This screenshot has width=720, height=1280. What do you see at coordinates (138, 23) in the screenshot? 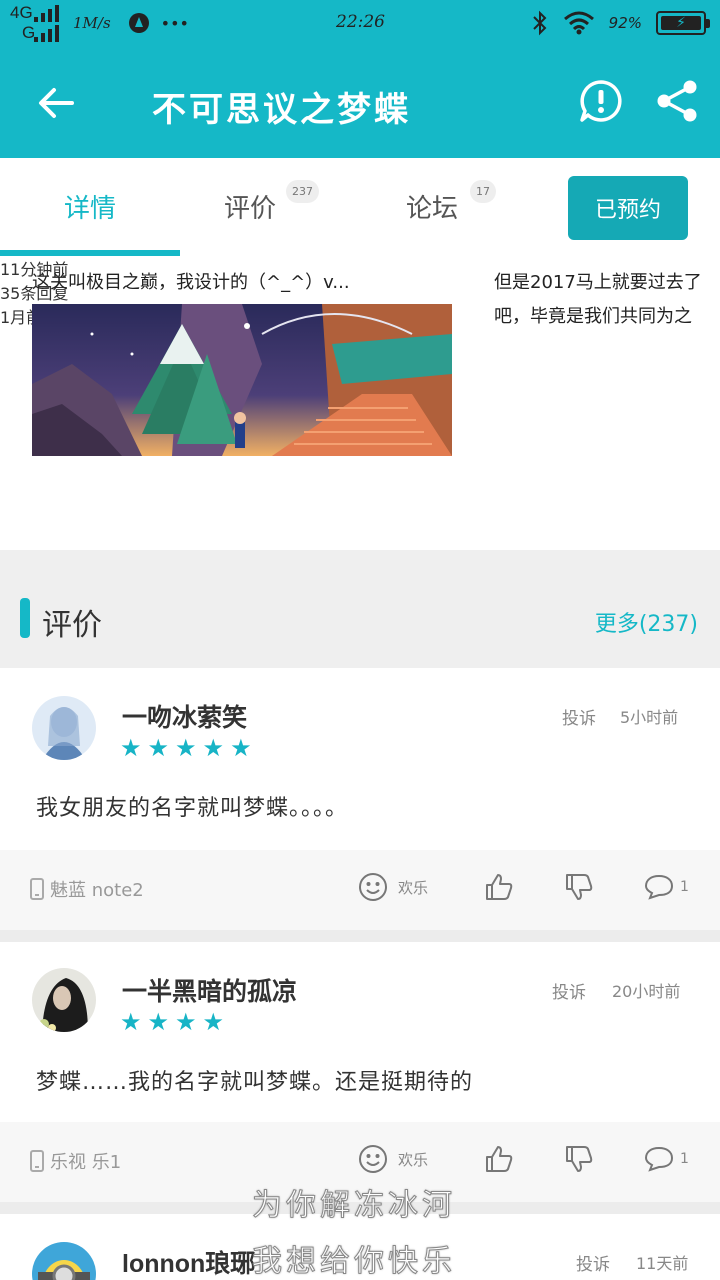
I see `notification-app-icon` at bounding box center [138, 23].